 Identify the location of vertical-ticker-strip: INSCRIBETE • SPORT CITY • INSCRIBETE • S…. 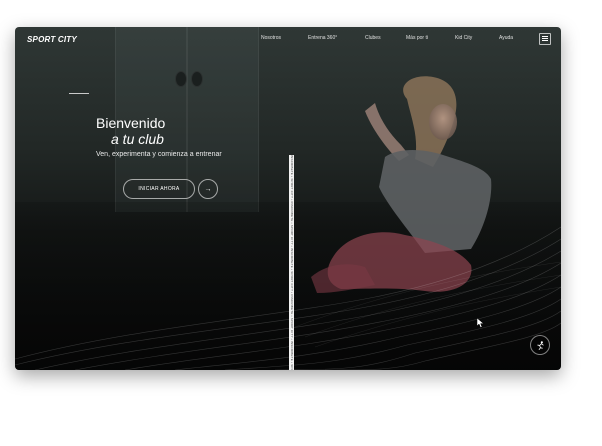
(291, 262).